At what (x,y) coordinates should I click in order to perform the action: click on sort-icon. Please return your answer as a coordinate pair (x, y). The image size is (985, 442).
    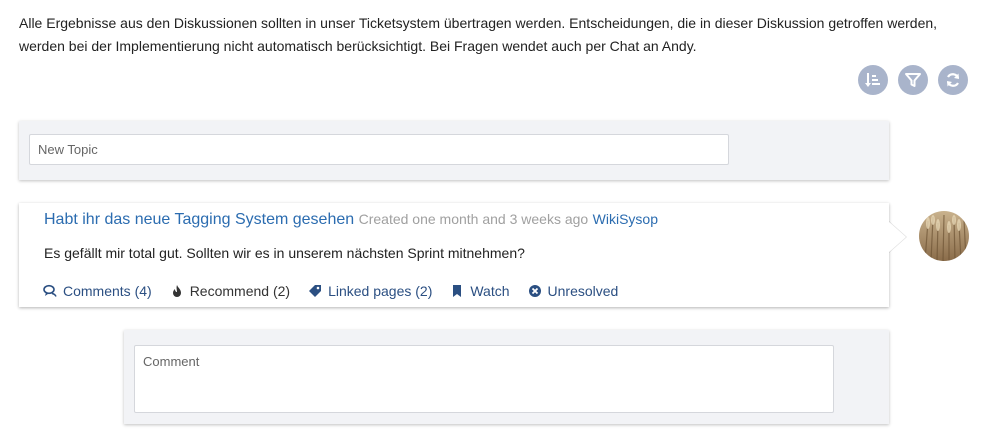
    Looking at the image, I should click on (872, 80).